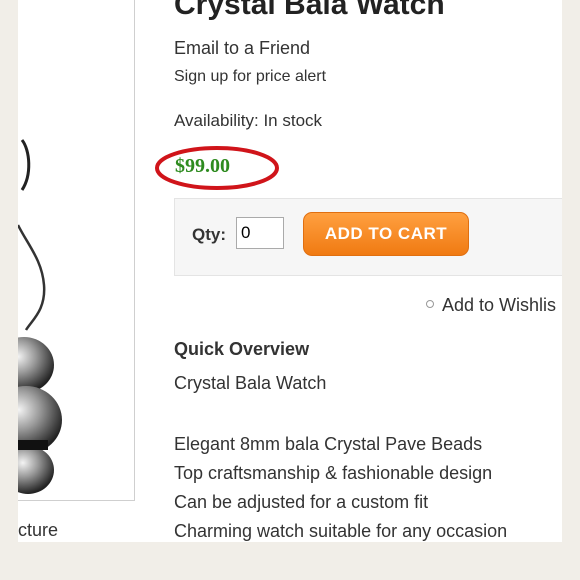 Image resolution: width=580 pixels, height=580 pixels. Describe the element at coordinates (250, 77) in the screenshot. I see `price-alert-link: Sign up for price alert` at that location.